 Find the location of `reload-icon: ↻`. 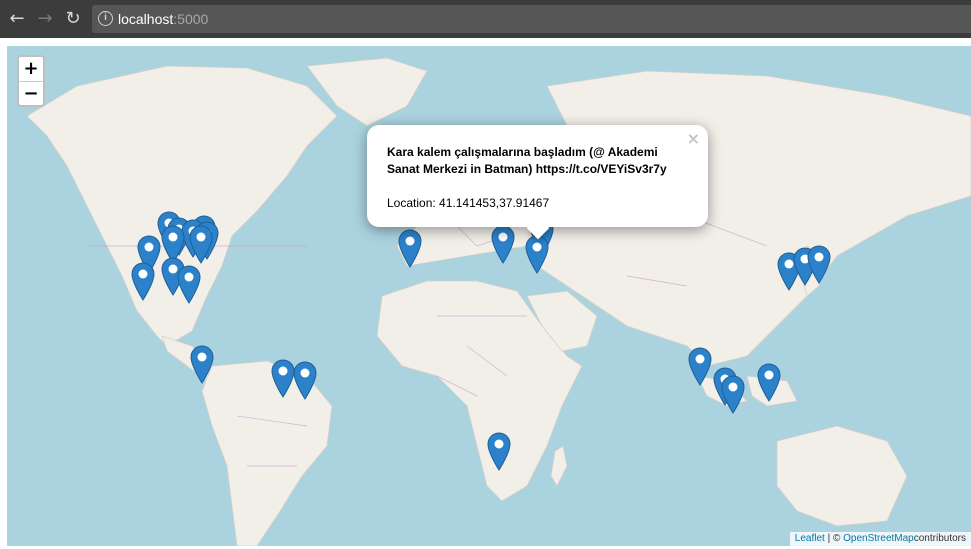

reload-icon: ↻ is located at coordinates (73, 19).